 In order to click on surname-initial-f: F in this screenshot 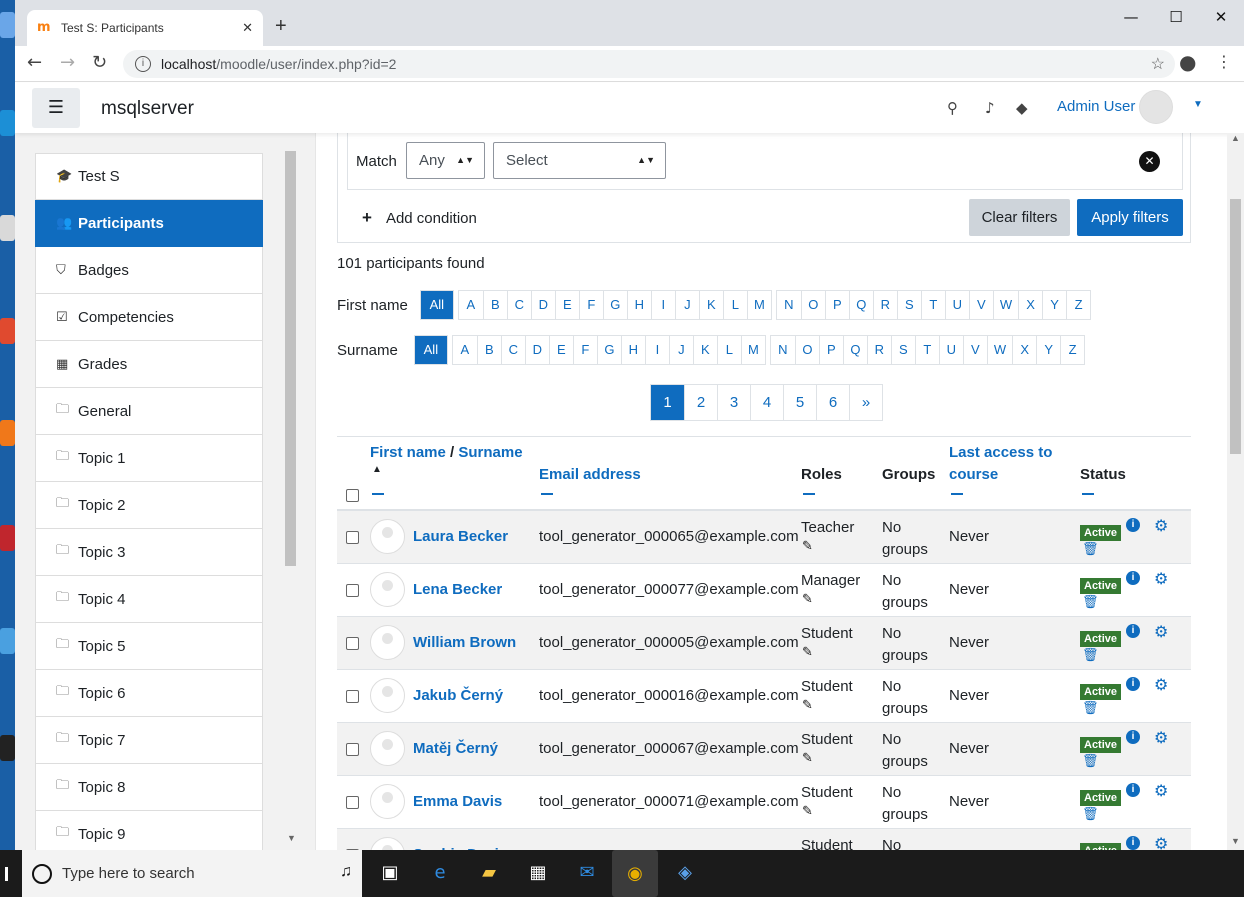, I will do `click(584, 350)`.